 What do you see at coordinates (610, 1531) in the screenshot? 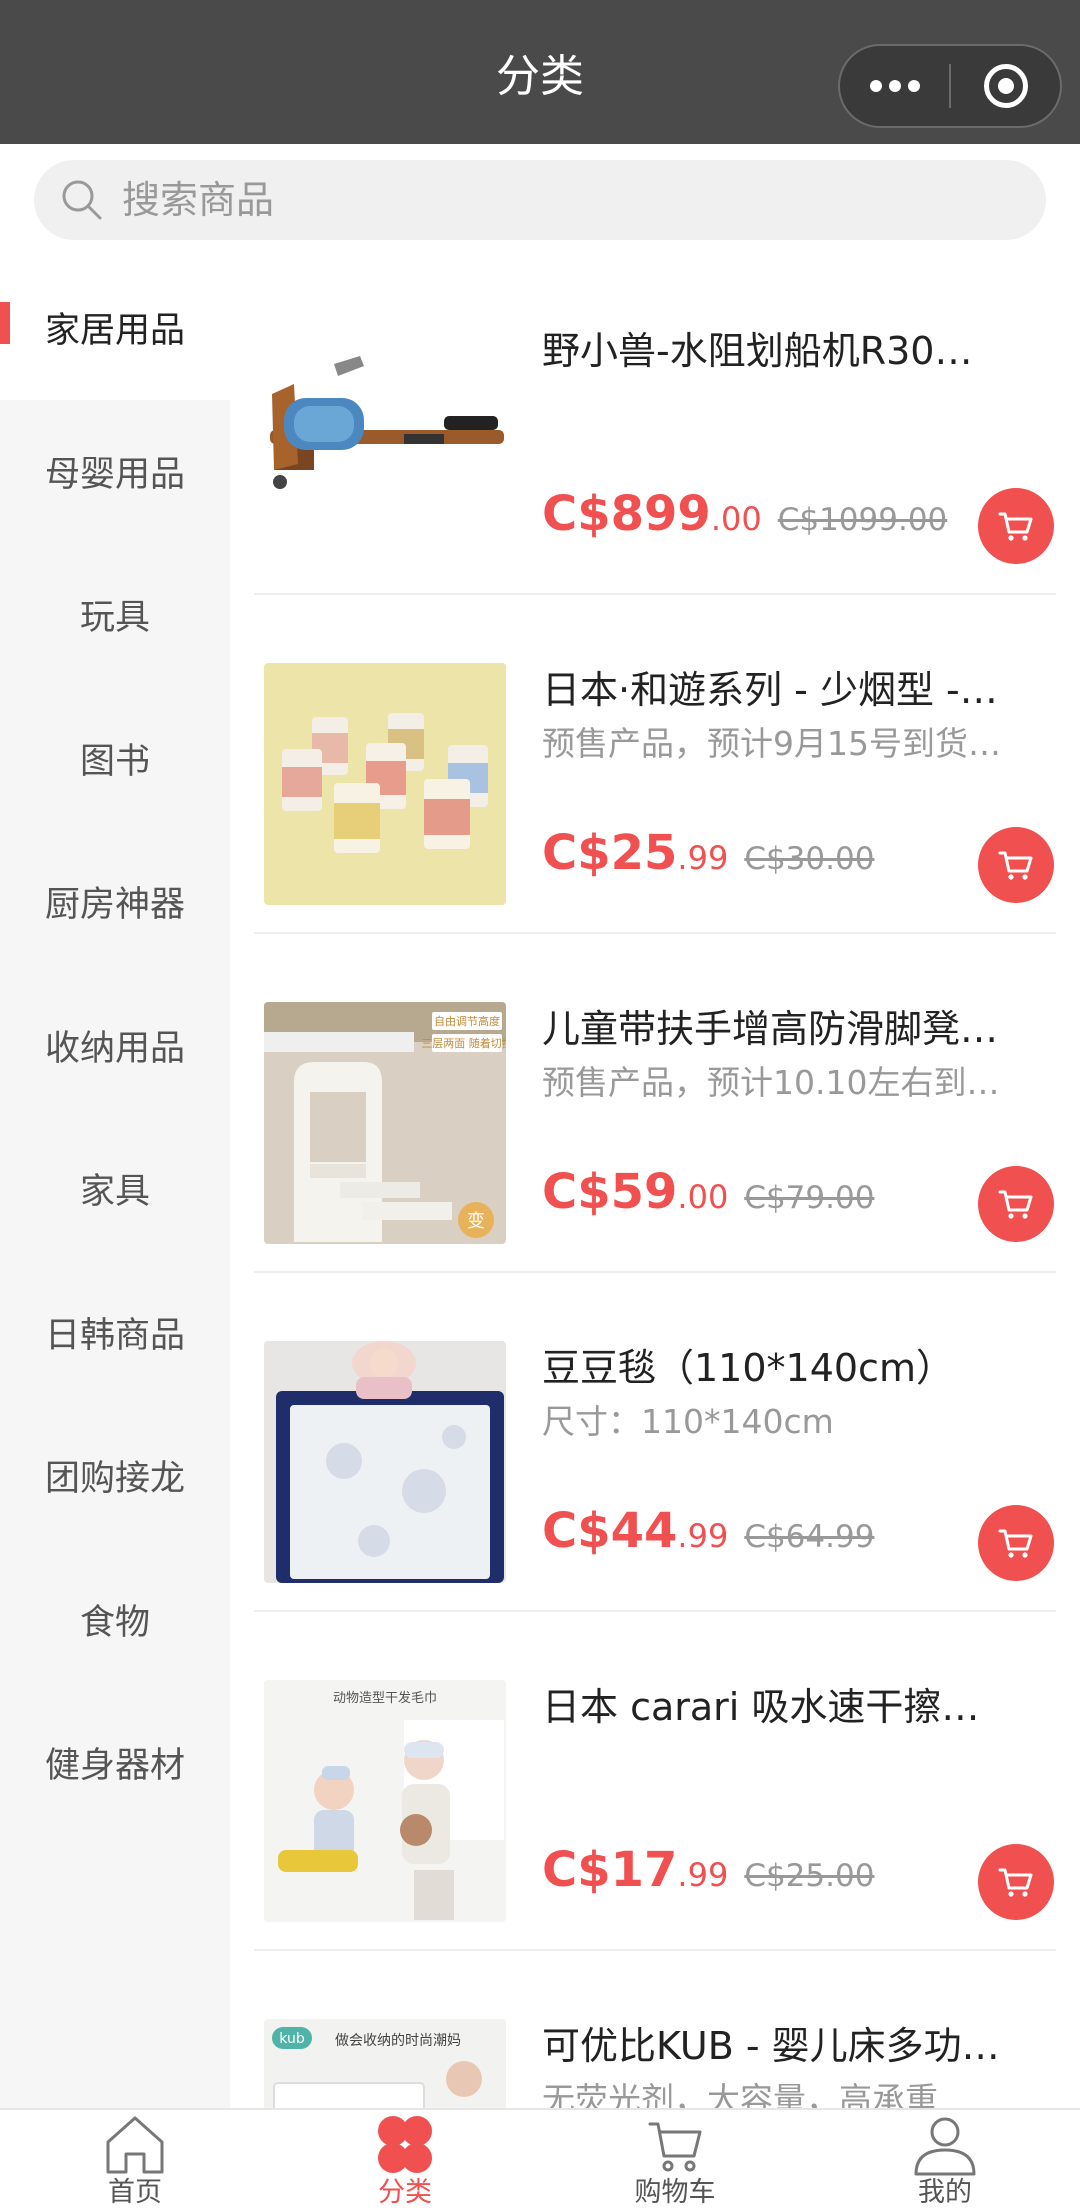
I see `price-main: C$44` at bounding box center [610, 1531].